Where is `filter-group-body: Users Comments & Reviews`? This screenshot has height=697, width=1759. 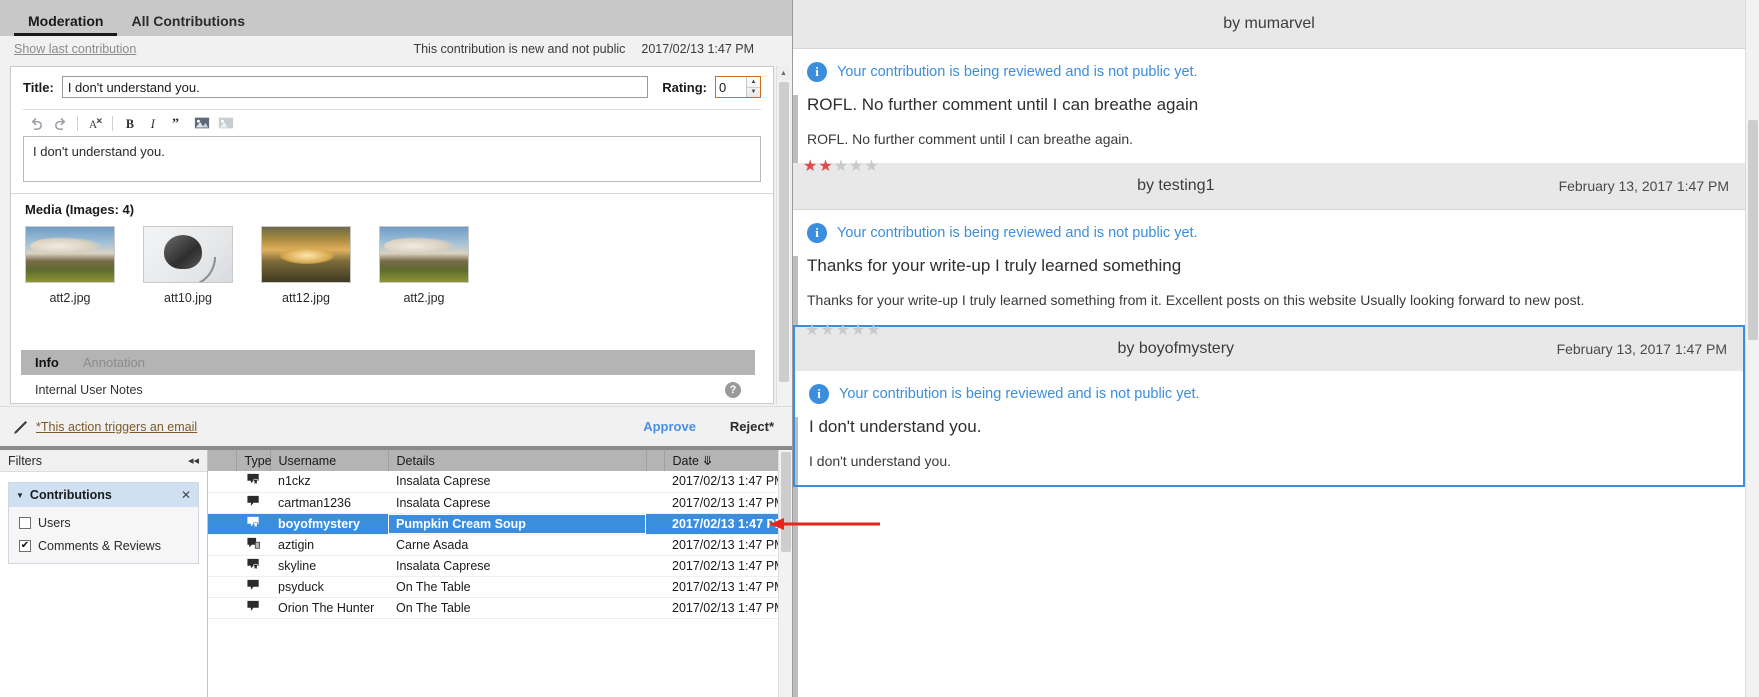
filter-group-body: Users Comments & Reviews is located at coordinates (103, 535).